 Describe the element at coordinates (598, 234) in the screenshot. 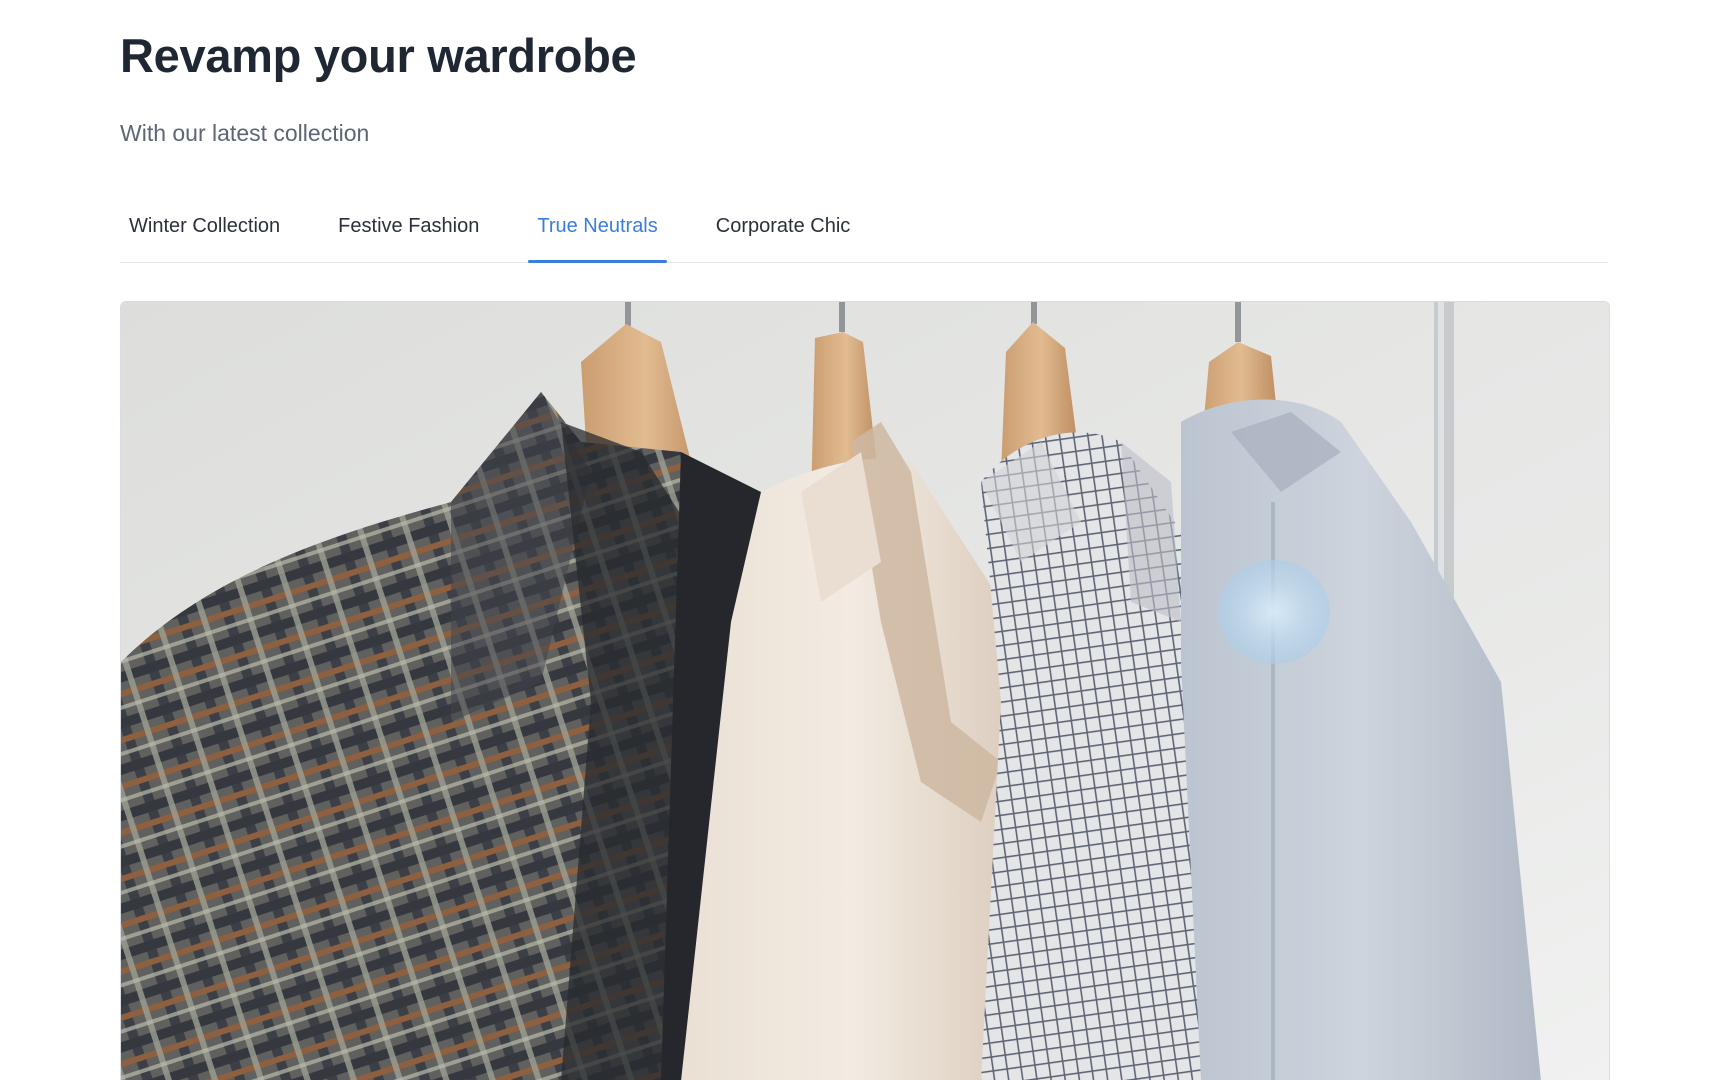

I see `tab-true-neutrals: True Neutrals` at that location.